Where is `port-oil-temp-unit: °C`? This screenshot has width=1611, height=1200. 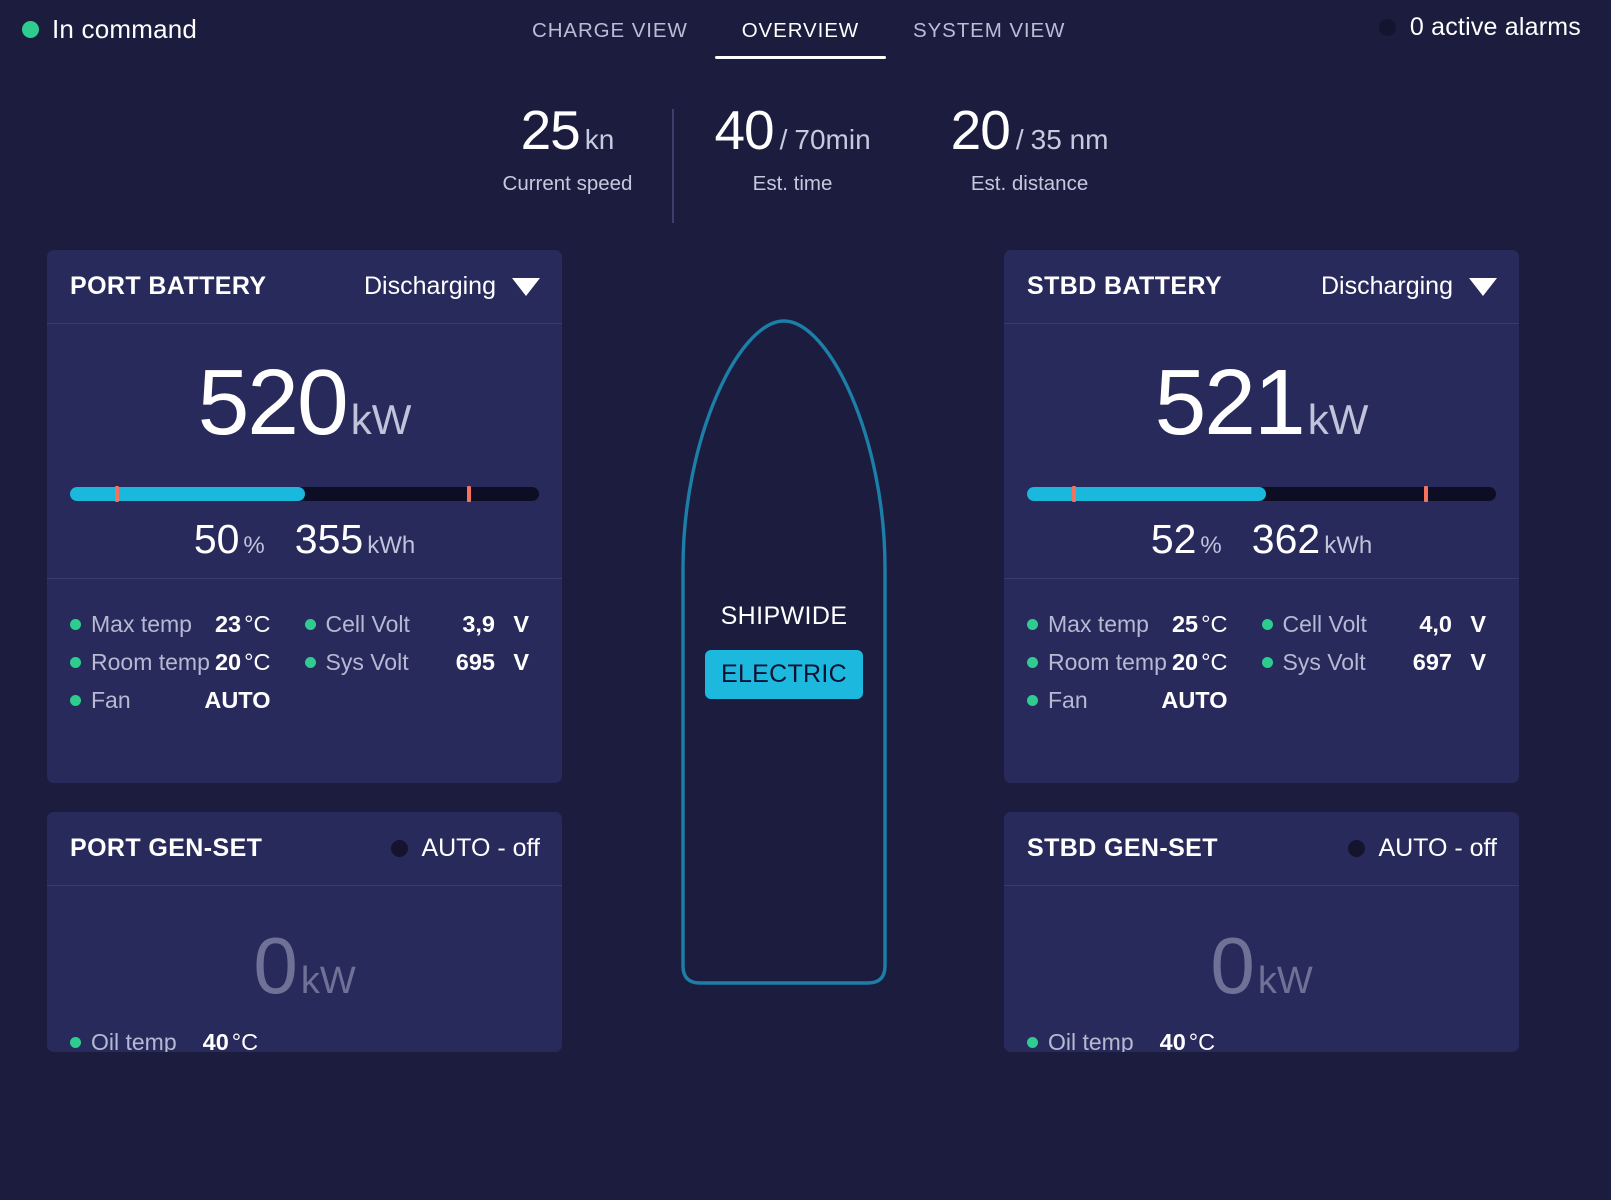
port-oil-temp-unit: °C is located at coordinates (245, 1040).